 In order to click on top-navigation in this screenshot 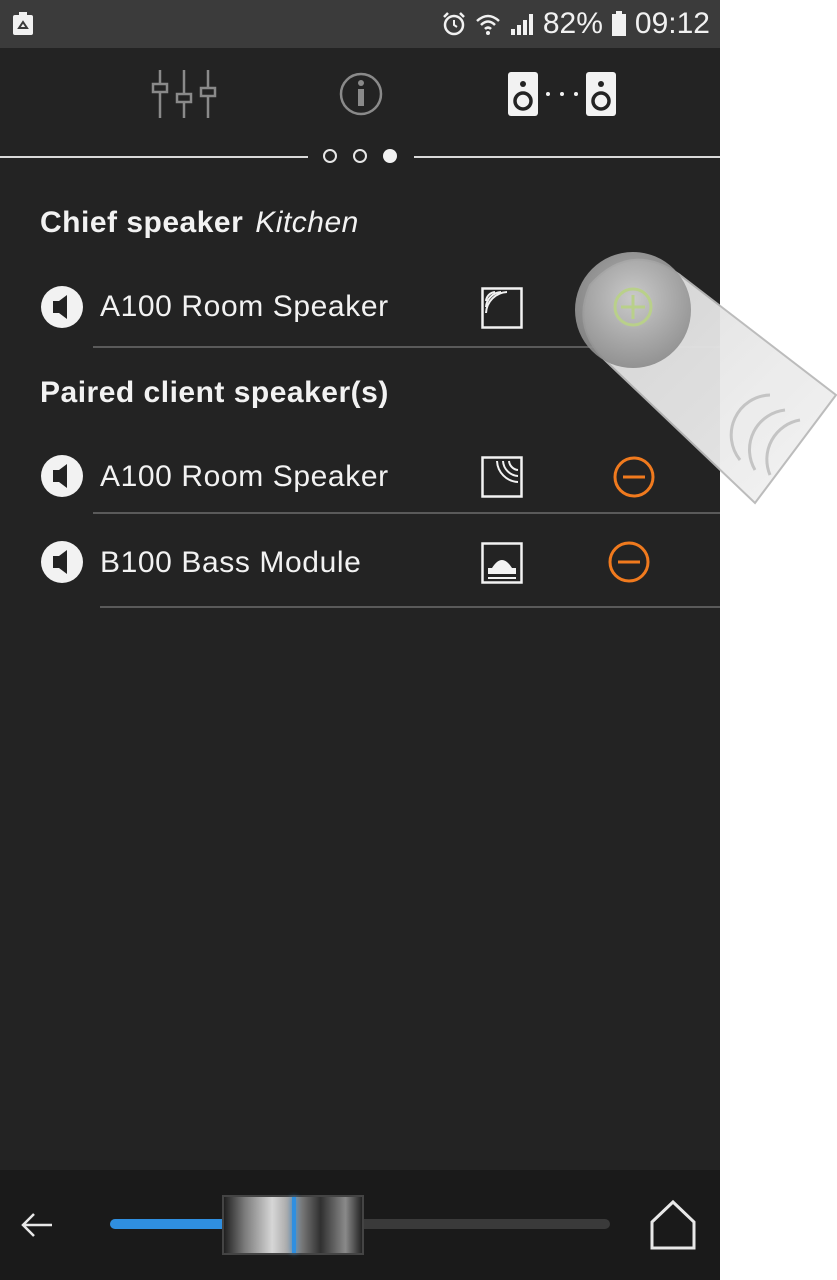, I will do `click(360, 103)`.